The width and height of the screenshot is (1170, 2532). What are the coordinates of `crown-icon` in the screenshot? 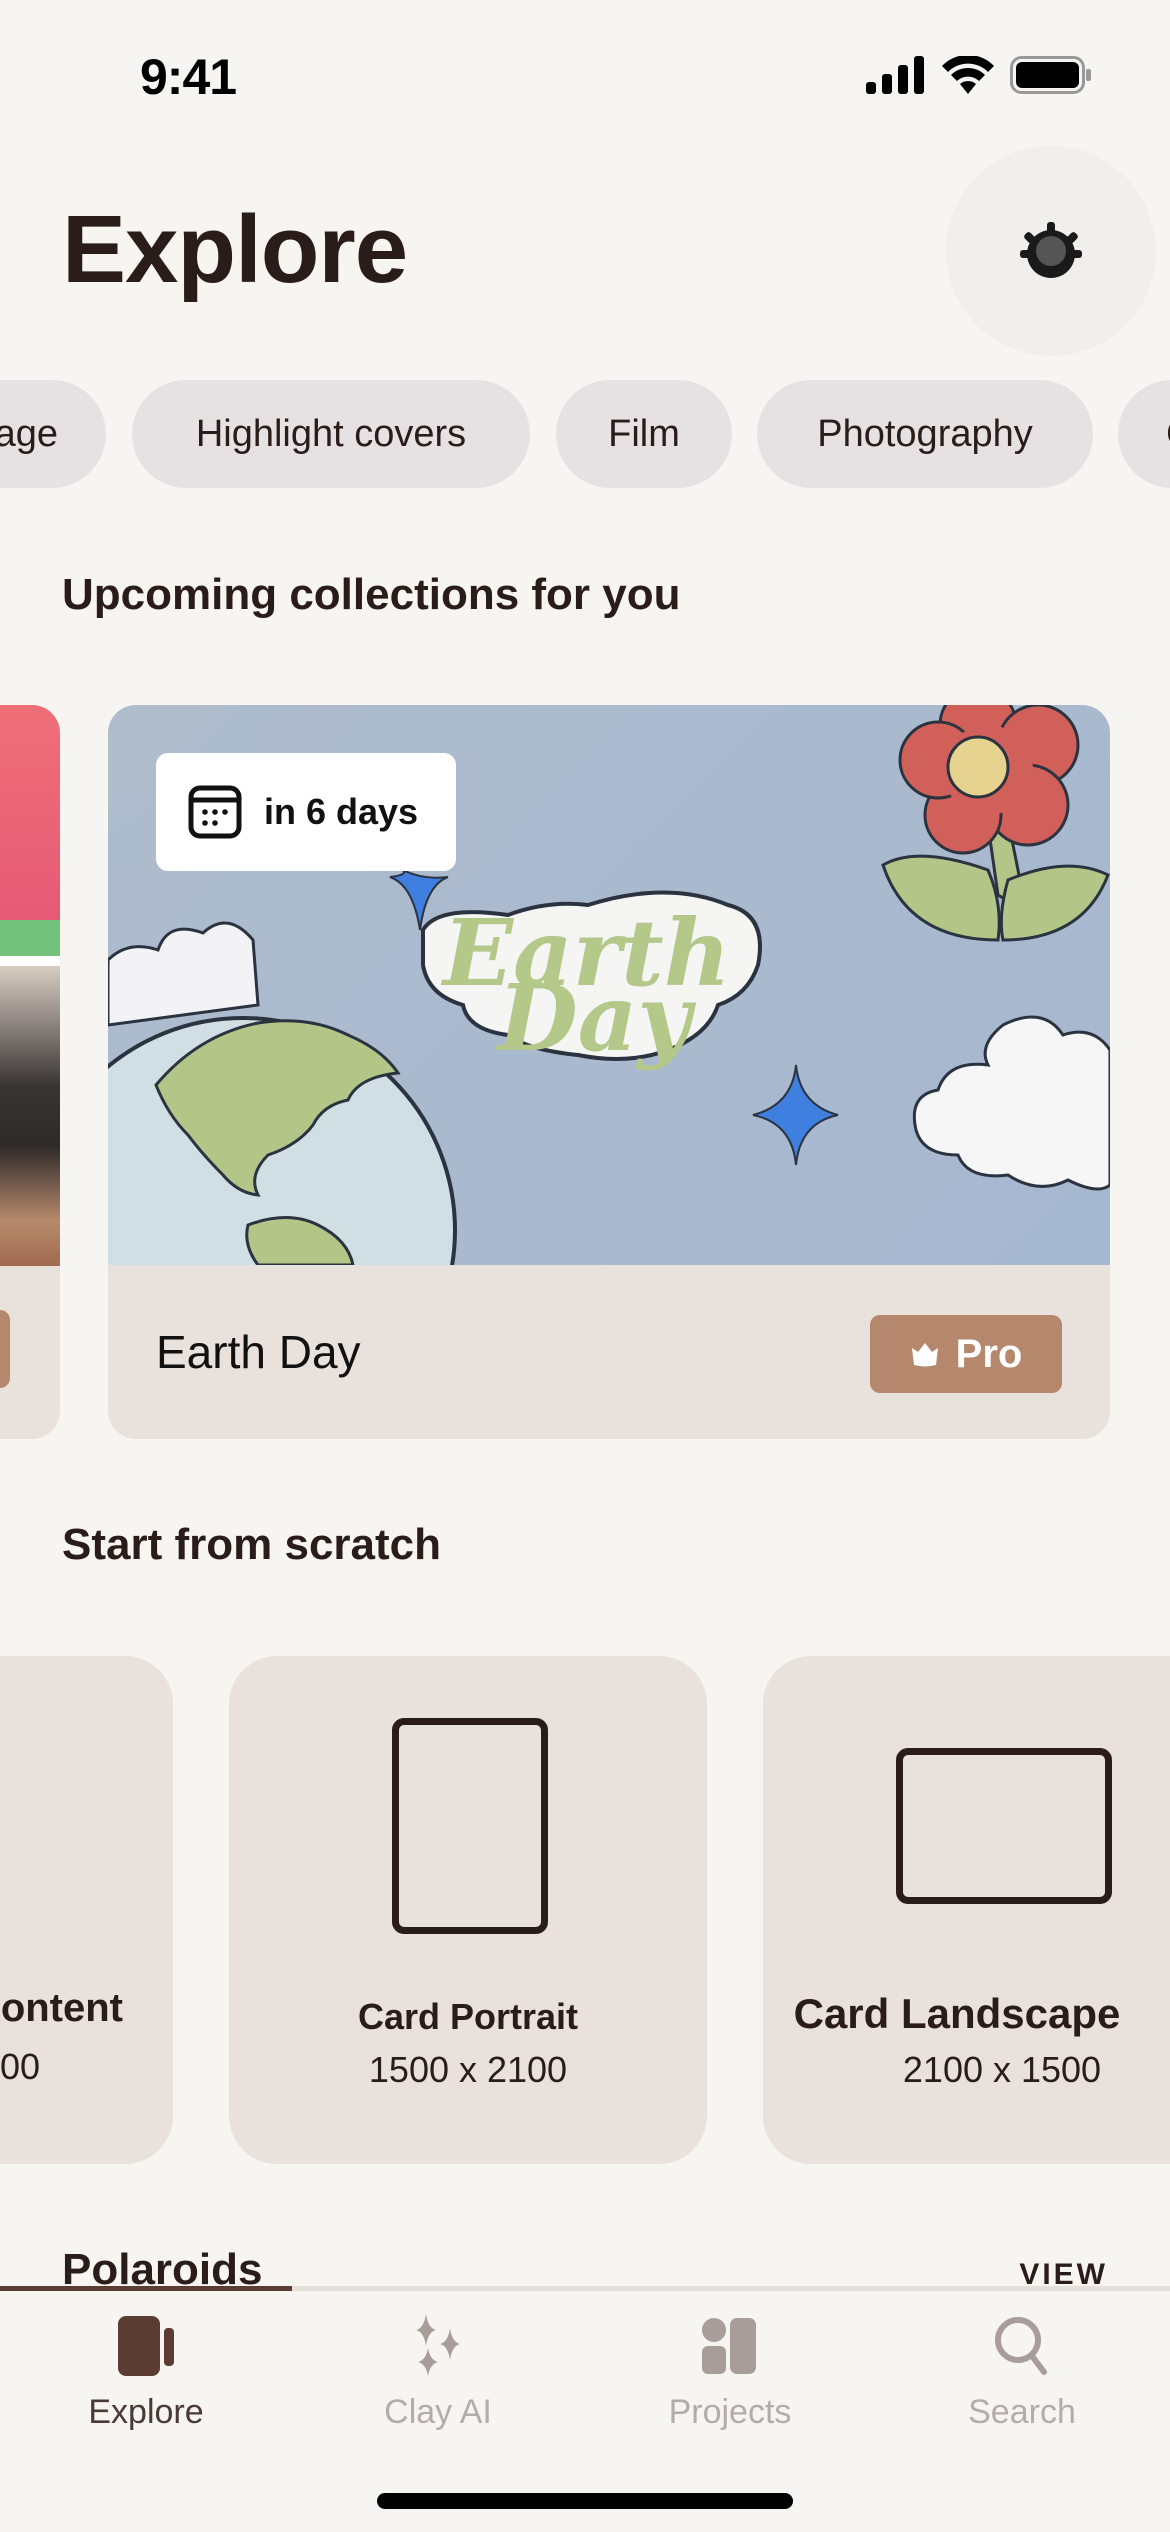 It's located at (924, 1355).